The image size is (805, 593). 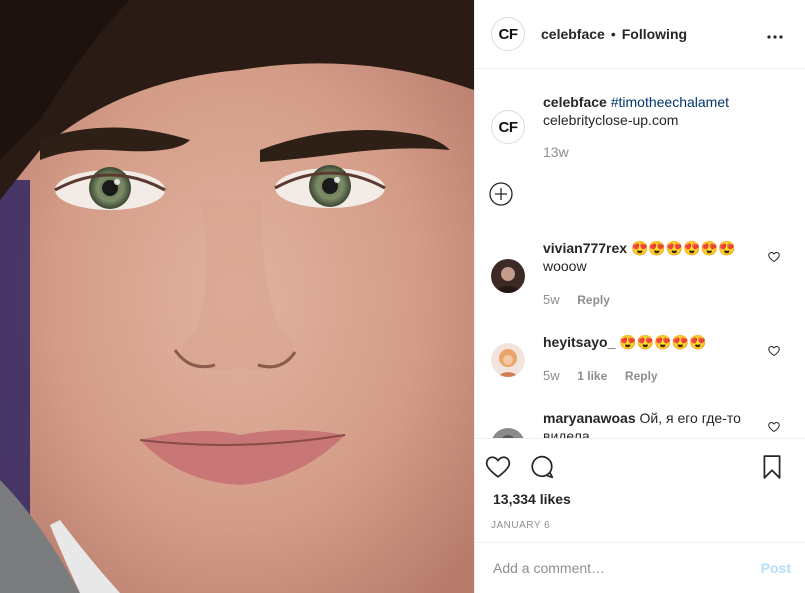 What do you see at coordinates (501, 194) in the screenshot?
I see `plus-circle-icon` at bounding box center [501, 194].